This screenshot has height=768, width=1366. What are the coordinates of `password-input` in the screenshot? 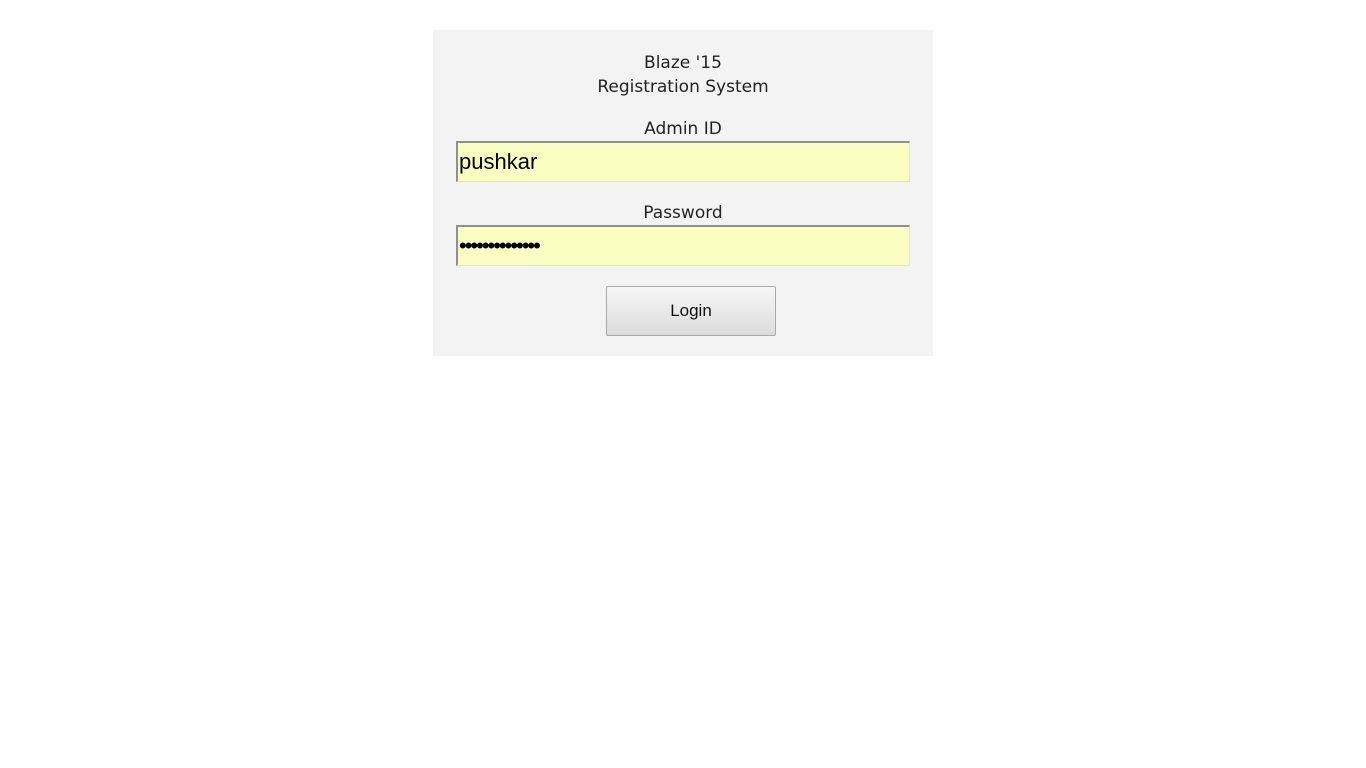 It's located at (683, 245).